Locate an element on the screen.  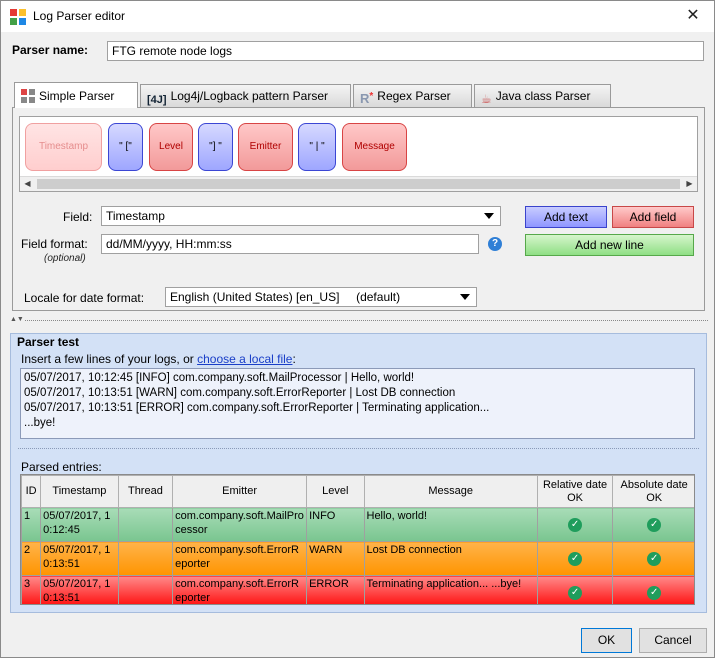
field-select: Timestamp is located at coordinates (301, 216).